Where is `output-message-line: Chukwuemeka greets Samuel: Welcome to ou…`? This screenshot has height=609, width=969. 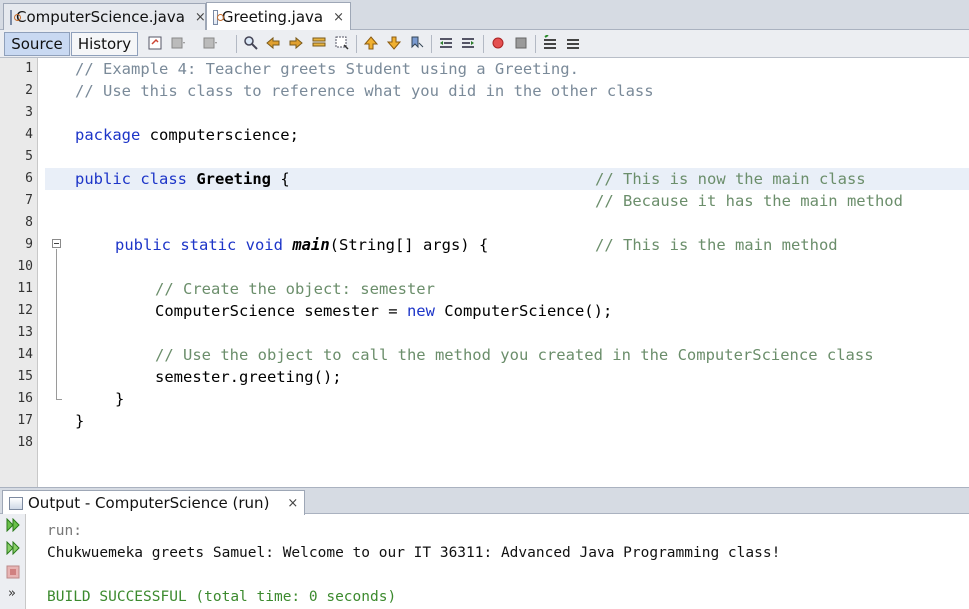 output-message-line: Chukwuemeka greets Samuel: Welcome to ou… is located at coordinates (414, 553).